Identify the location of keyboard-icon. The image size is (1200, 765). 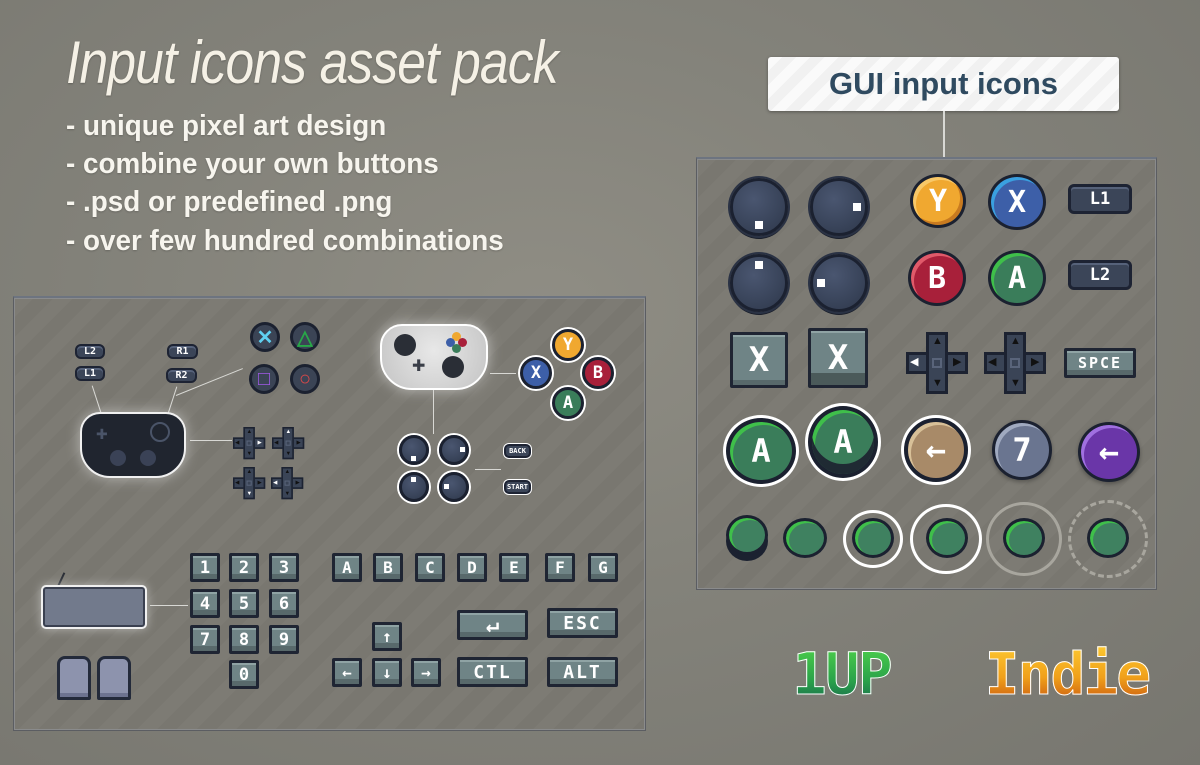
(94, 607).